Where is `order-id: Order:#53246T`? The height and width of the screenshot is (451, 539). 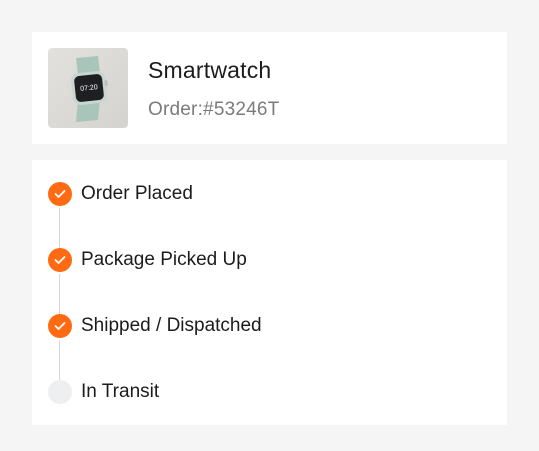
order-id: Order:#53246T is located at coordinates (214, 109).